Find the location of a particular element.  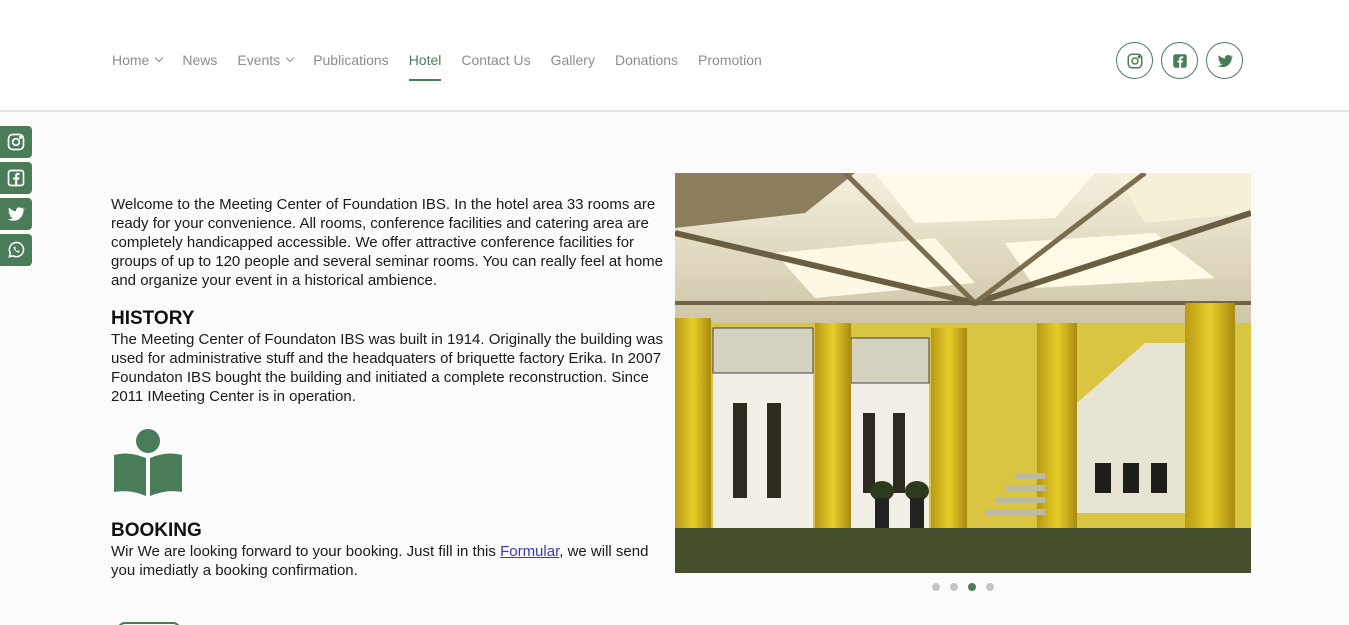

nav-item-label: Contact Us is located at coordinates (496, 60).